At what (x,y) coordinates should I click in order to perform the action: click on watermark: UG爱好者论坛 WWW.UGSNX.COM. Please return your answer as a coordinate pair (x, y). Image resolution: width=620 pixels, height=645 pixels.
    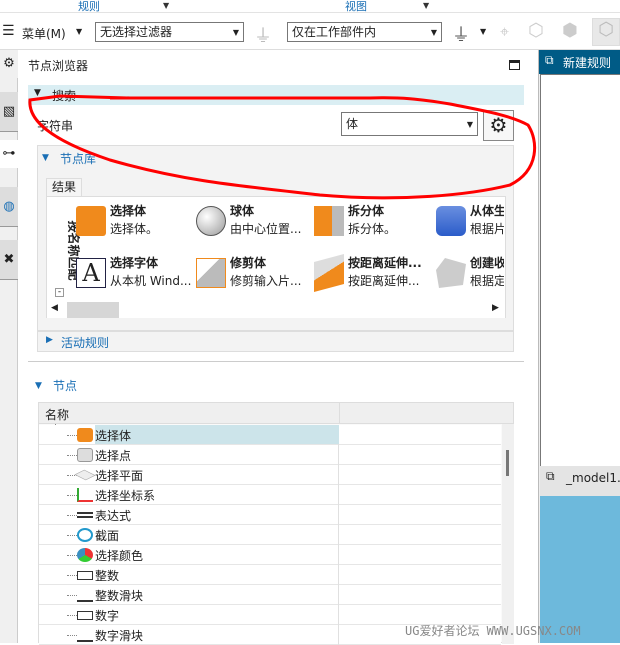
    Looking at the image, I should click on (493, 631).